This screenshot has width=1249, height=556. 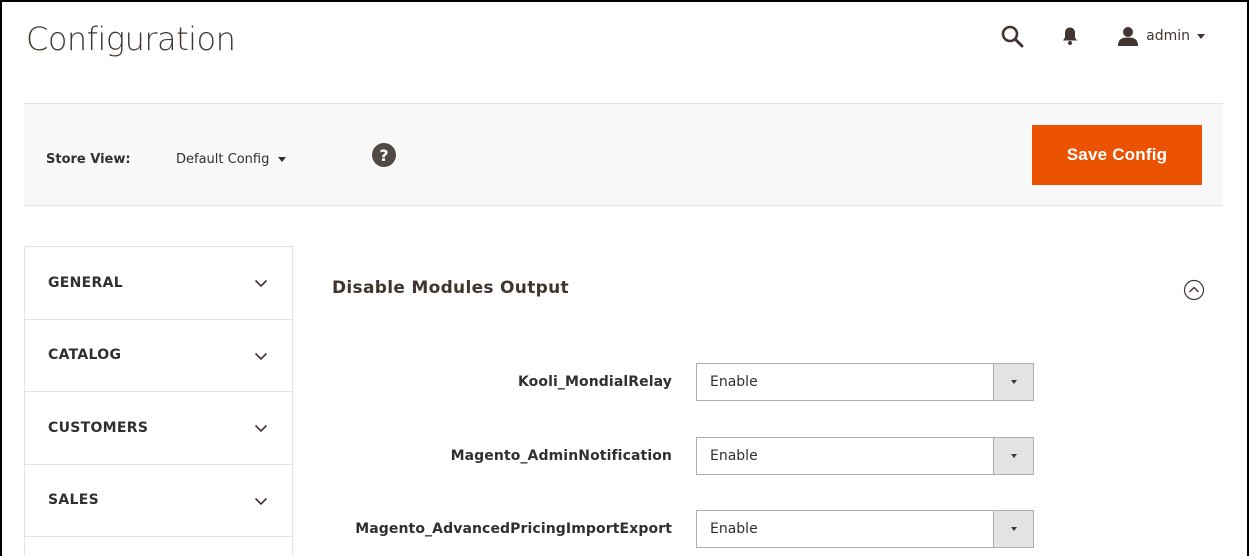 What do you see at coordinates (1128, 36) in the screenshot?
I see `user-icon` at bounding box center [1128, 36].